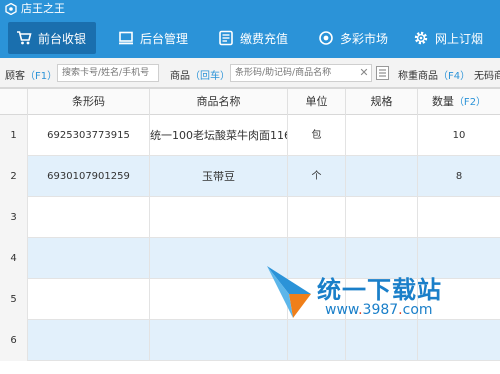  Describe the element at coordinates (417, 310) in the screenshot. I see `url-suffix: com` at that location.